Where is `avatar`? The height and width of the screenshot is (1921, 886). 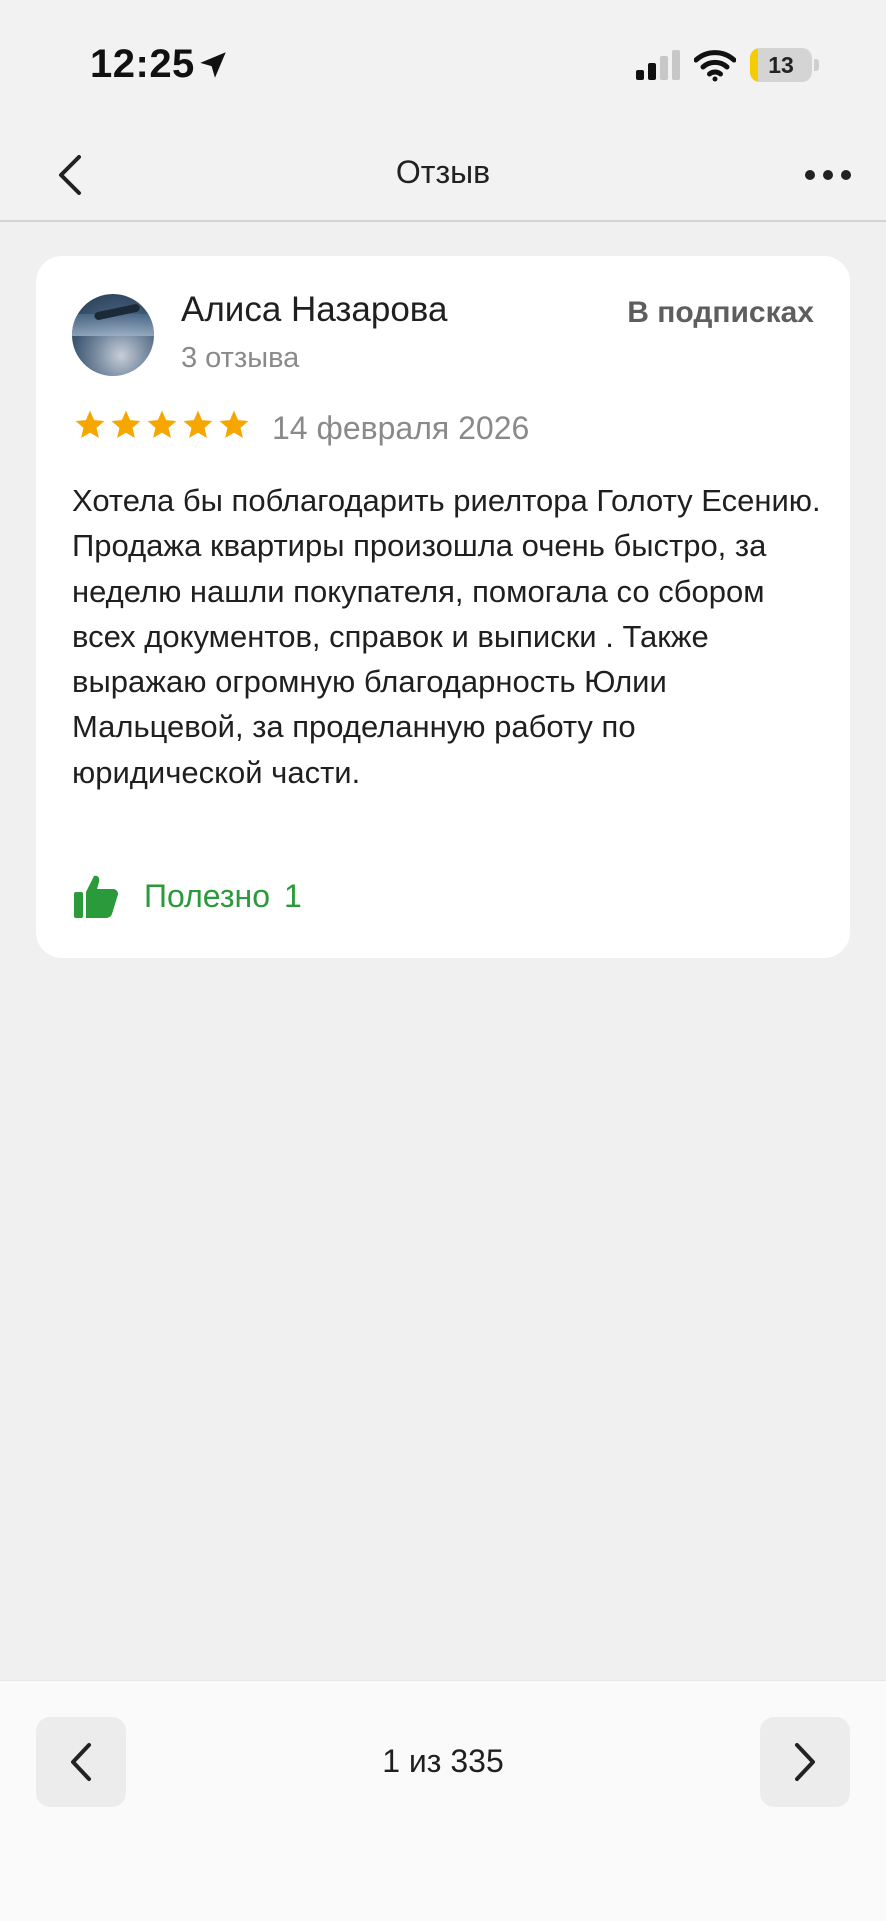
avatar is located at coordinates (113, 335).